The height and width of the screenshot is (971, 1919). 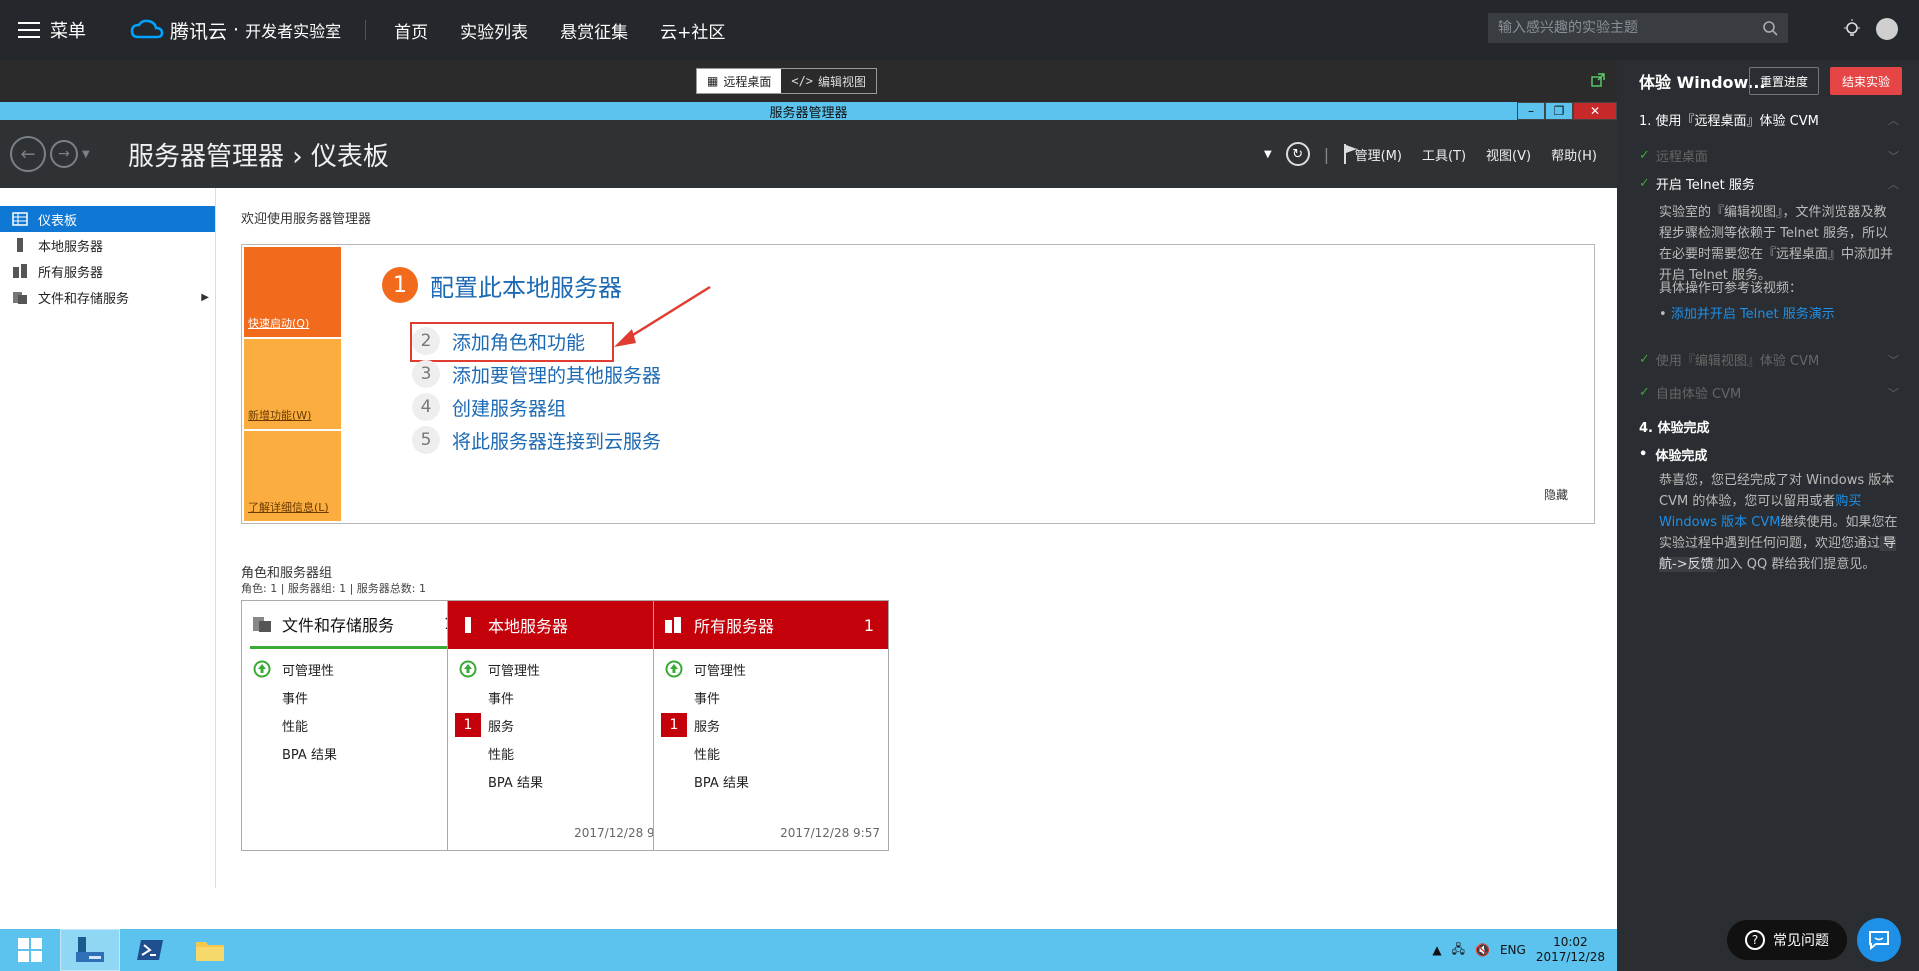 What do you see at coordinates (1513, 950) in the screenshot?
I see `language-indicator: ENG` at bounding box center [1513, 950].